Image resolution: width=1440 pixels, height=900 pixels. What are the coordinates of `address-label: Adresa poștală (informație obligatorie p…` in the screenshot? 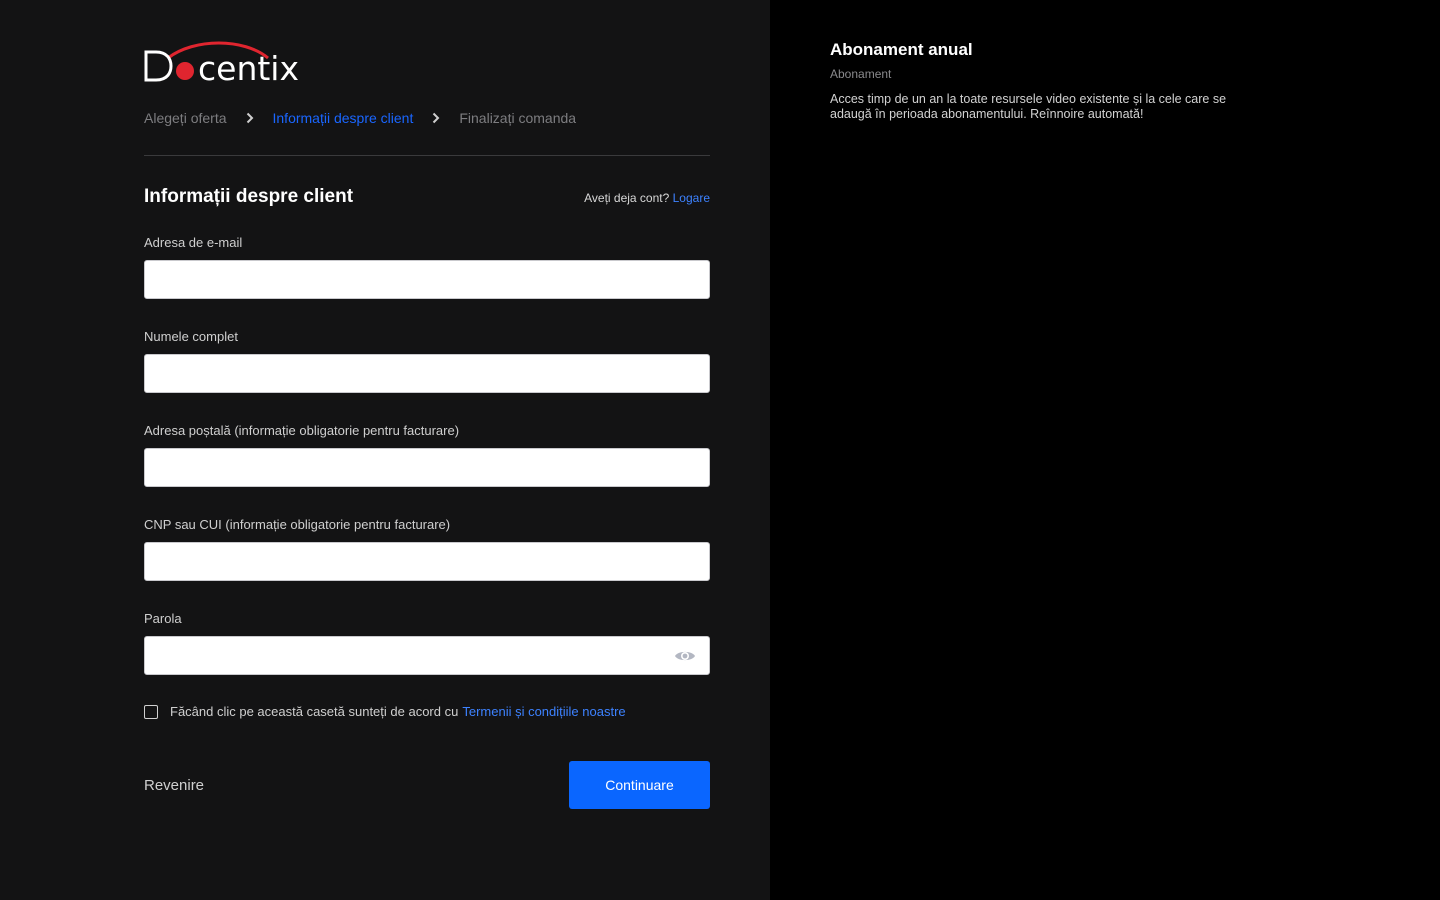 It's located at (302, 430).